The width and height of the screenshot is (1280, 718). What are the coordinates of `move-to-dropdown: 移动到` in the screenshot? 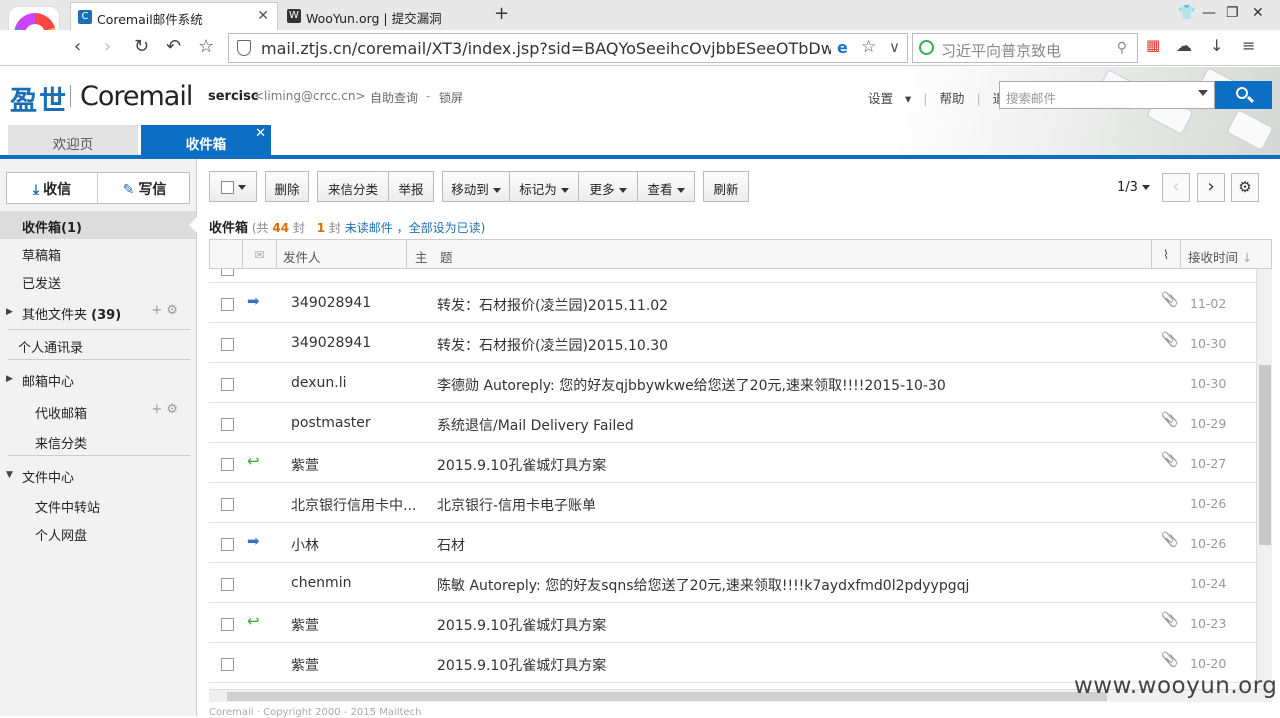 It's located at (476, 186).